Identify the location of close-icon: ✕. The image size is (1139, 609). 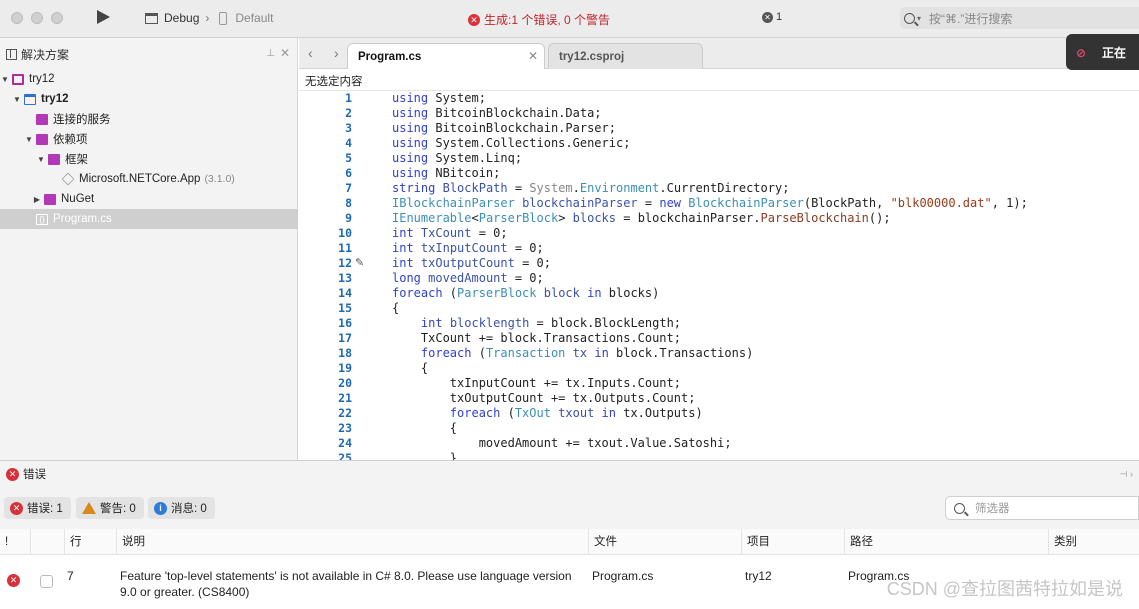
(285, 53).